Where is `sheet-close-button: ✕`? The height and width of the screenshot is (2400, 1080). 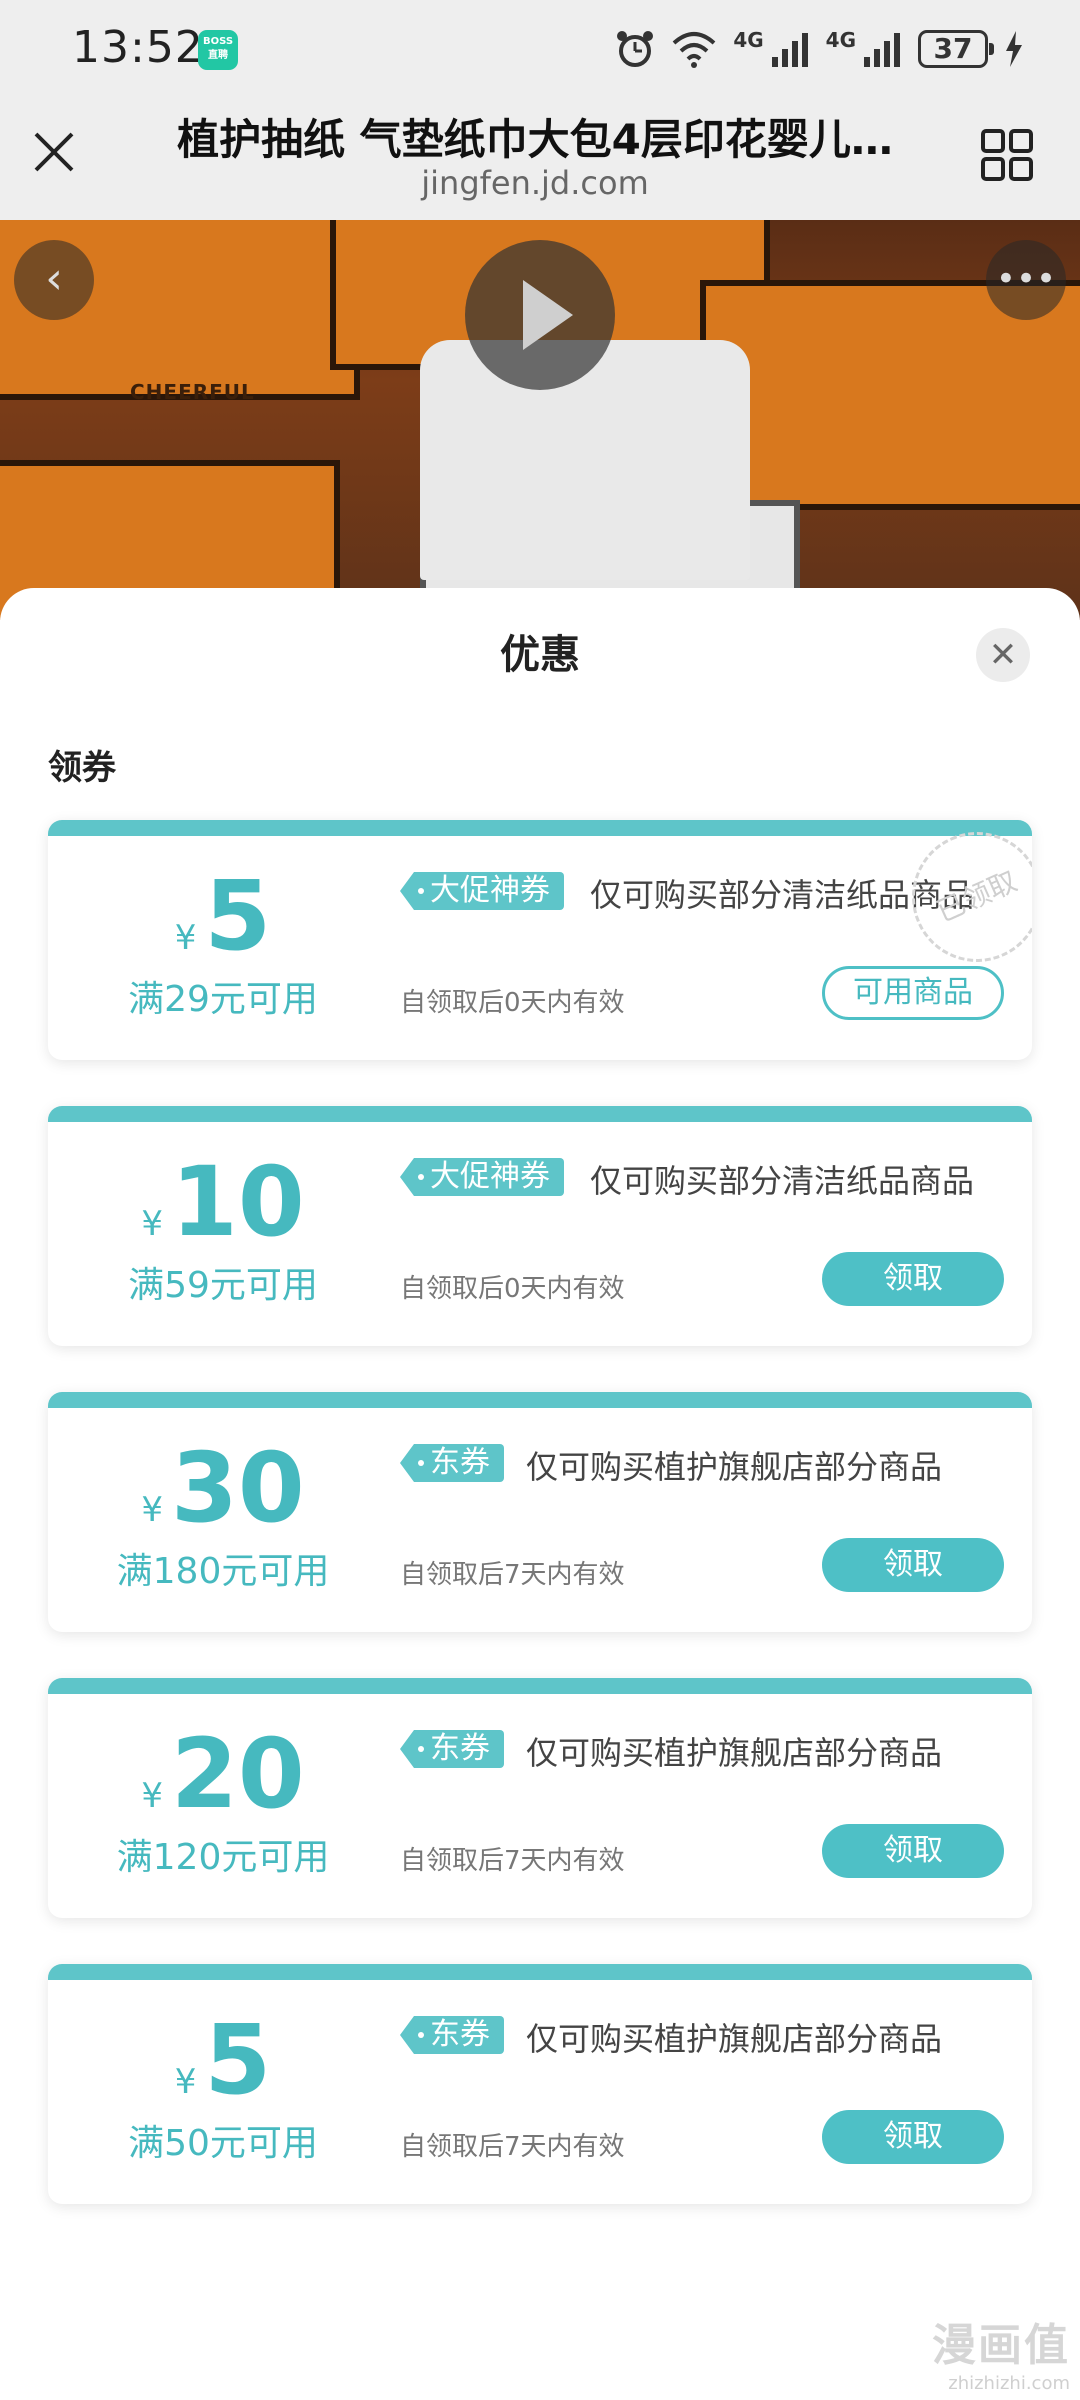
sheet-close-button: ✕ is located at coordinates (1003, 655).